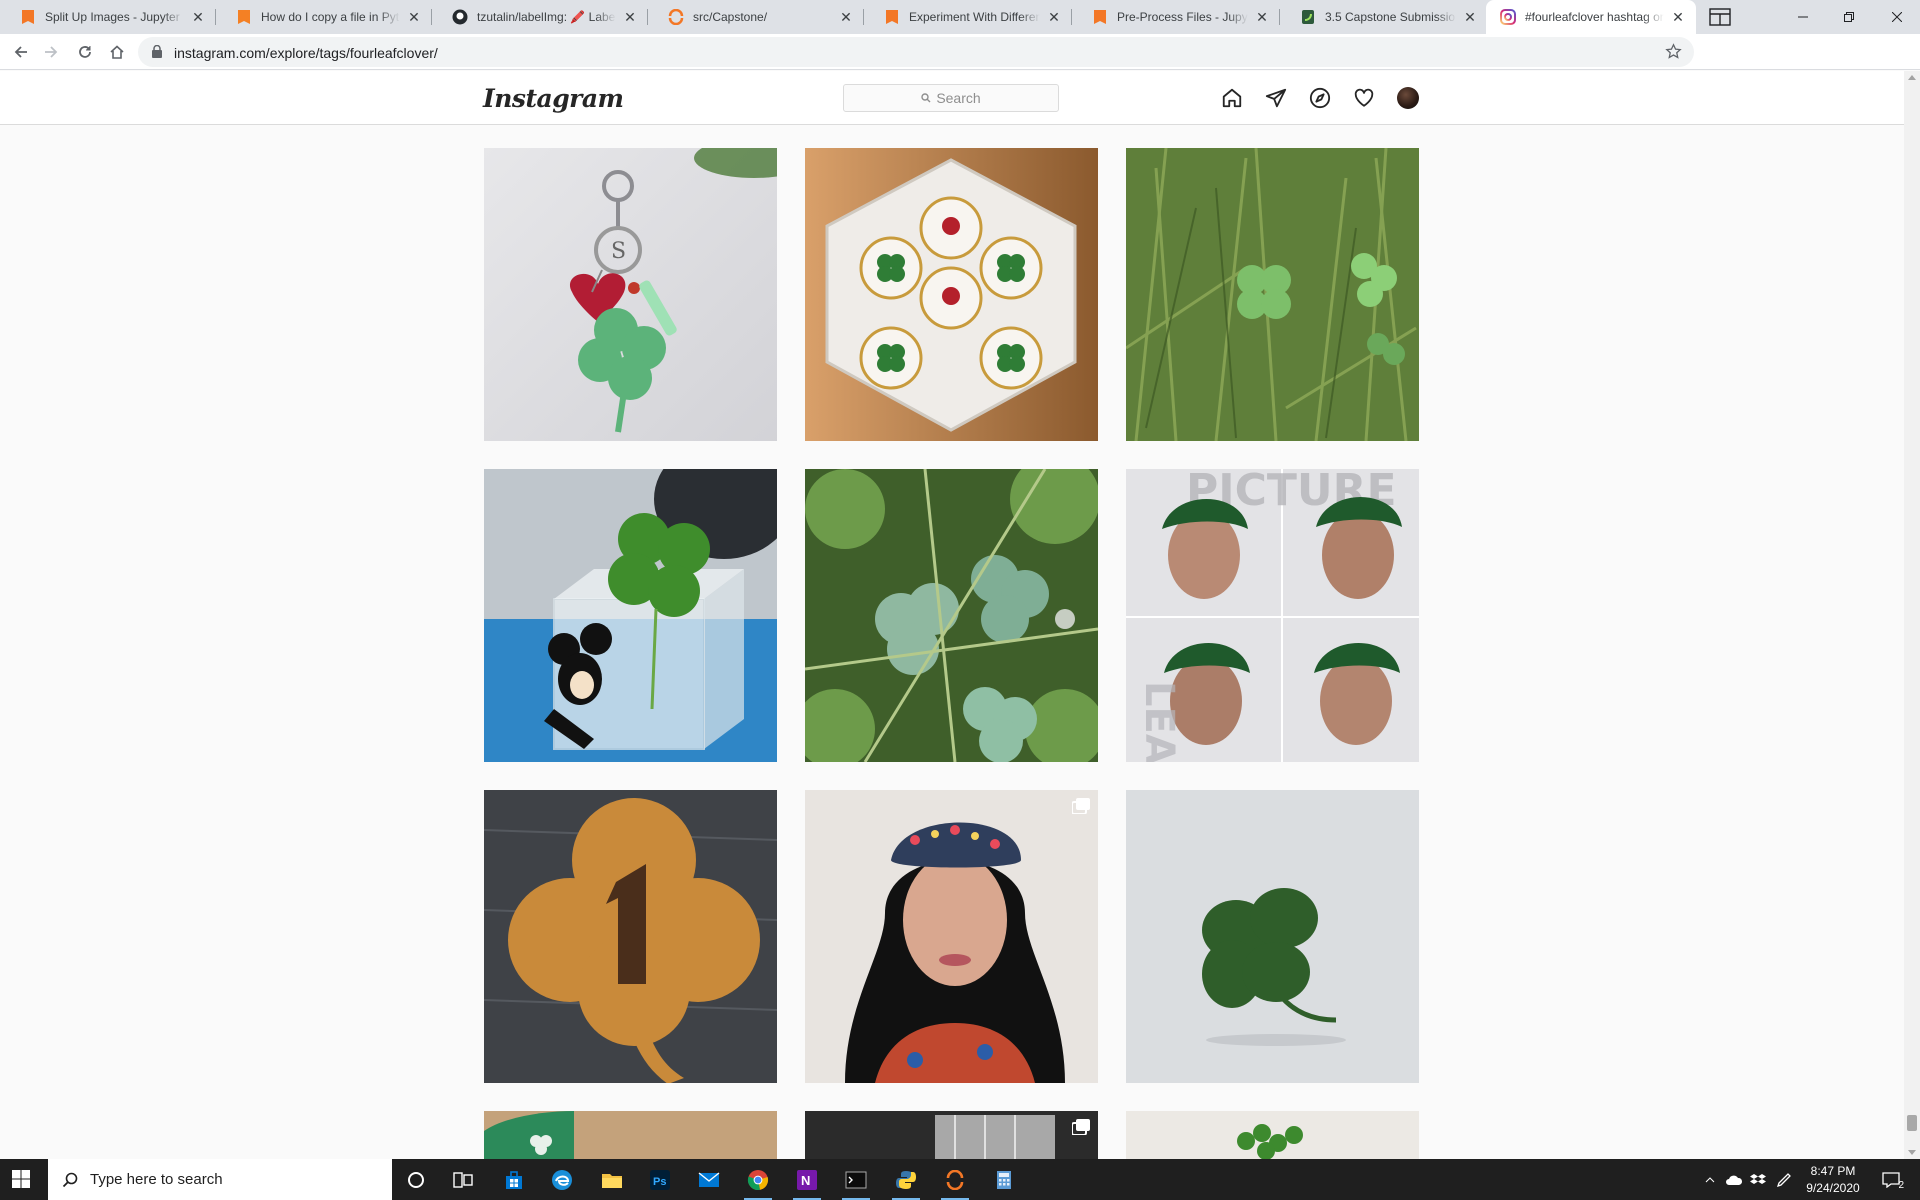 The image size is (1920, 1200). Describe the element at coordinates (1912, 1152) in the screenshot. I see `scroll-down-icon` at that location.